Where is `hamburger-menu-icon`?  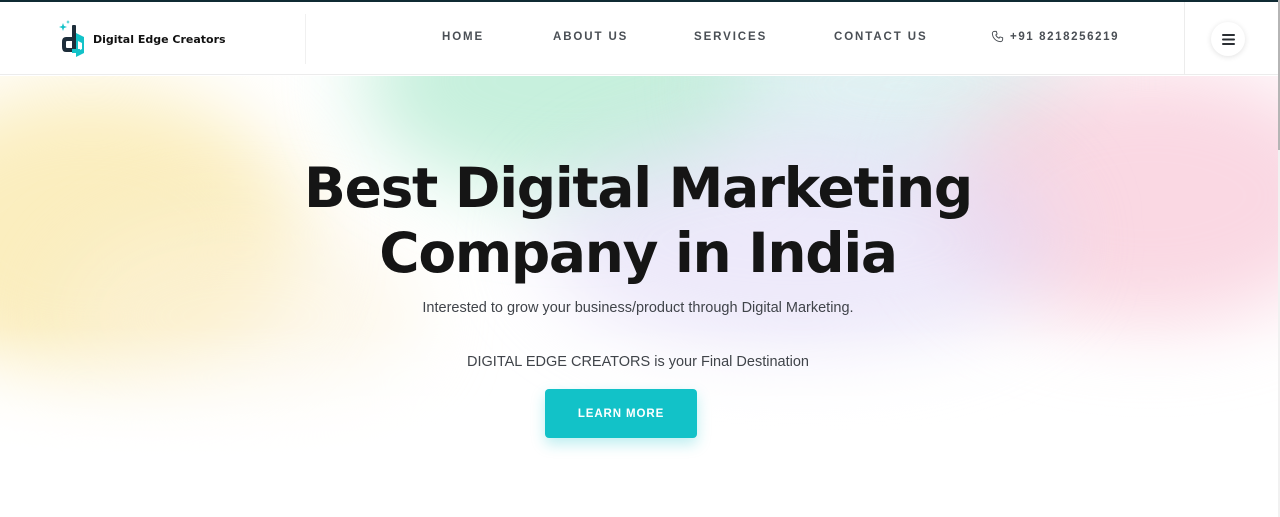
hamburger-menu-icon is located at coordinates (1228, 39).